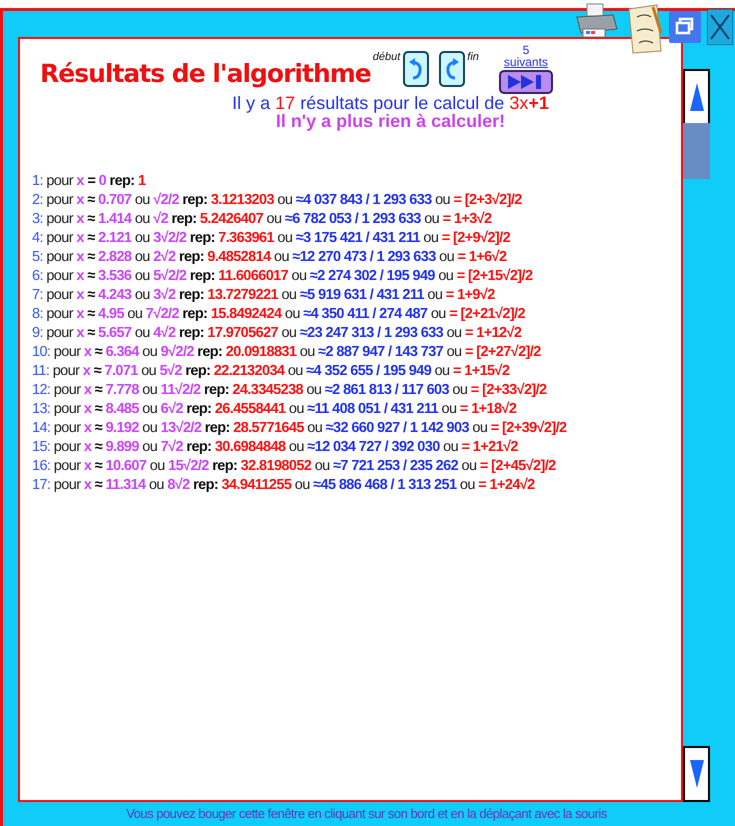 This screenshot has width=735, height=826. I want to click on last-button, so click(452, 69).